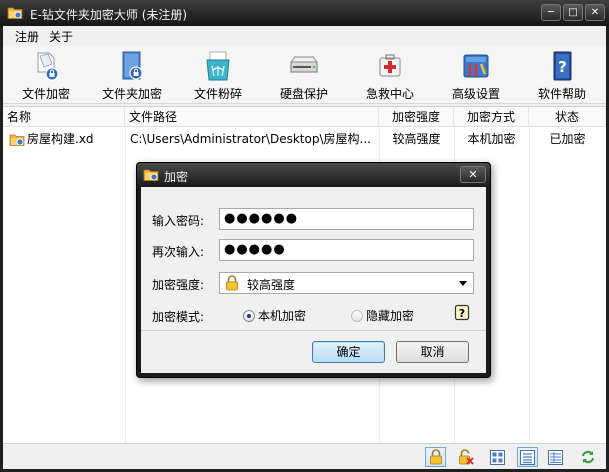  I want to click on mode-local-label: 本机加密, so click(282, 316).